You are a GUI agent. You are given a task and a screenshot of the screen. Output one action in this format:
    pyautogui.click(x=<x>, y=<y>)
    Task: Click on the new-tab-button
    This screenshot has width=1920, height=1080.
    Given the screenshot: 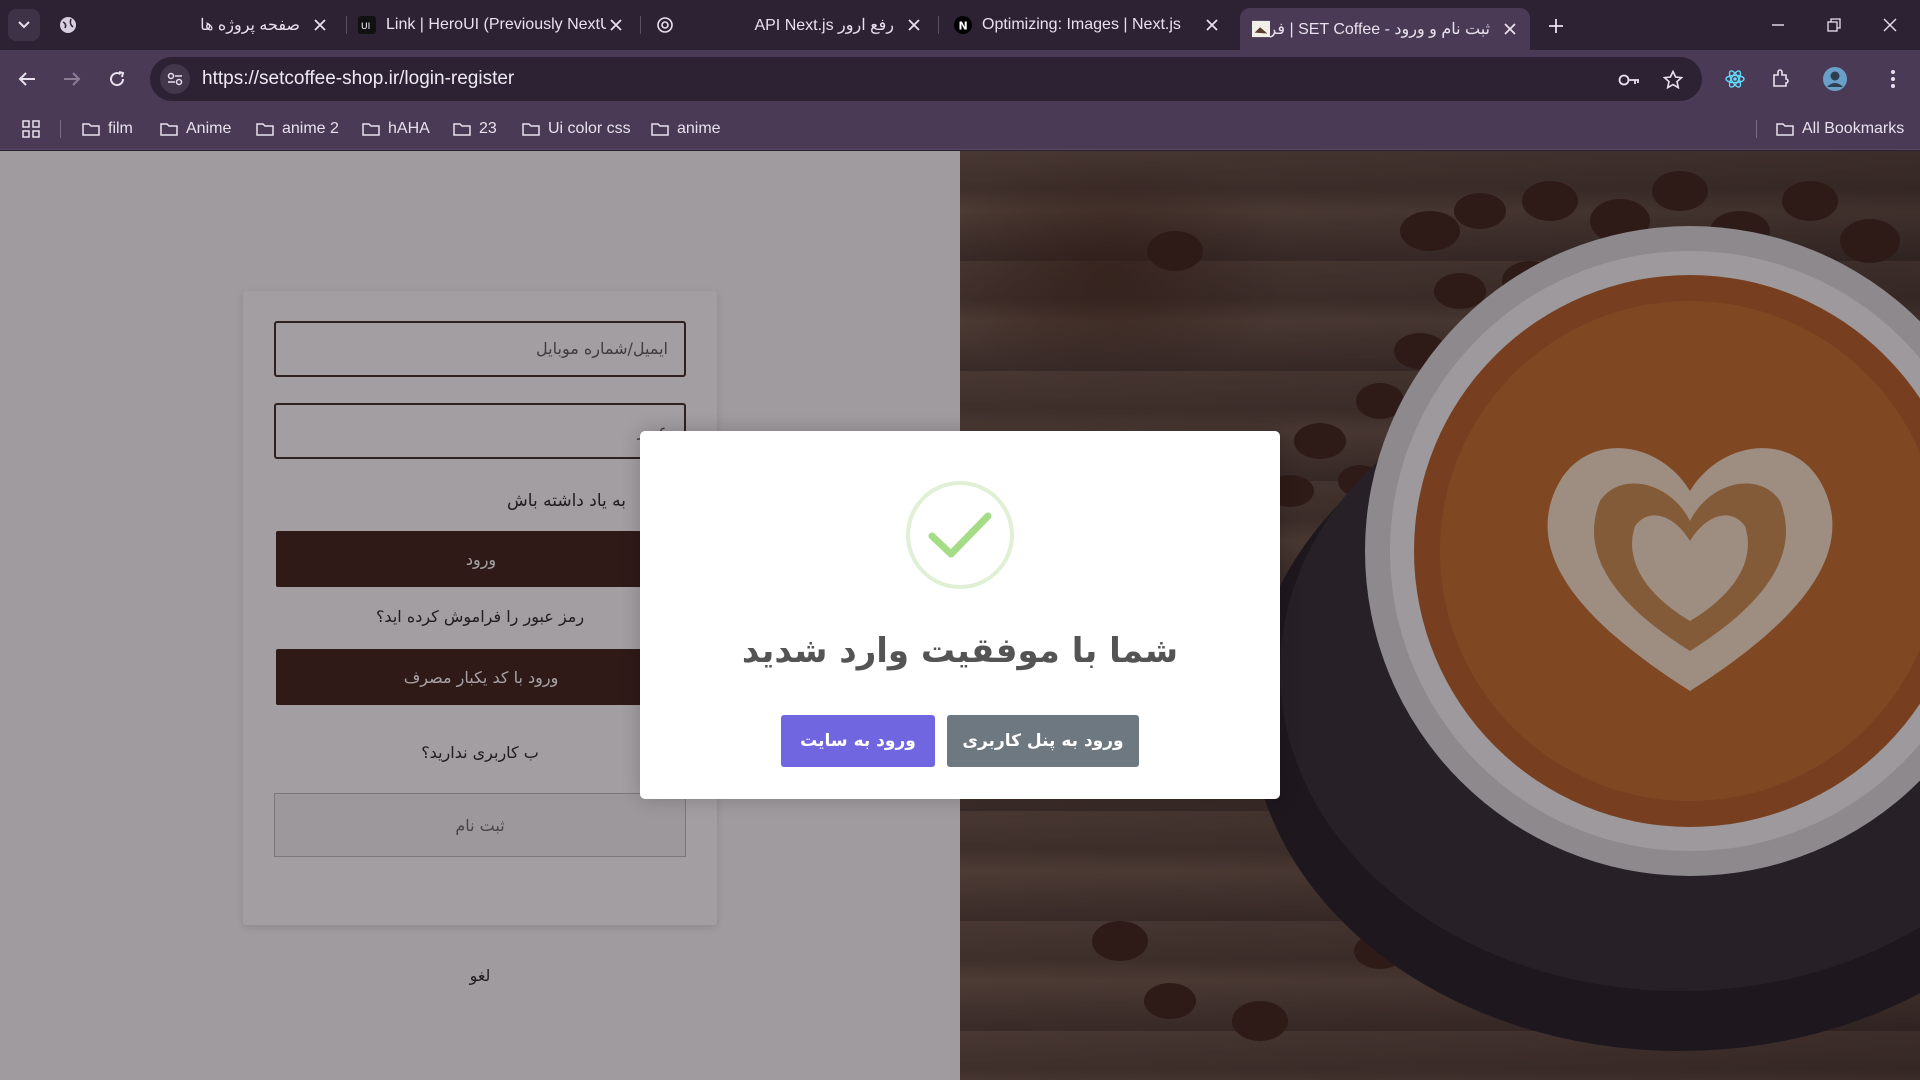 What is the action you would take?
    pyautogui.click(x=1556, y=26)
    